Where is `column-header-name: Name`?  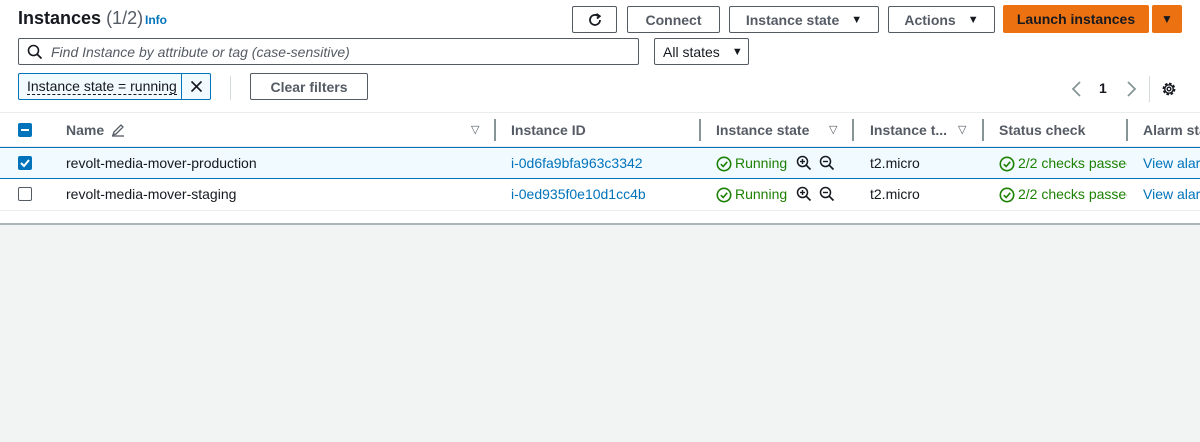
column-header-name: Name is located at coordinates (95, 130).